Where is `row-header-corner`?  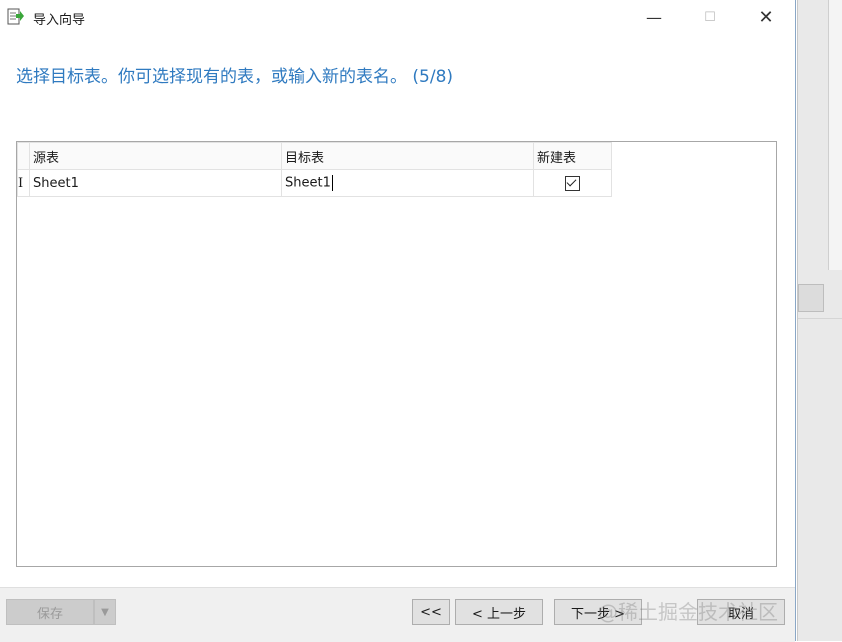 row-header-corner is located at coordinates (23, 156).